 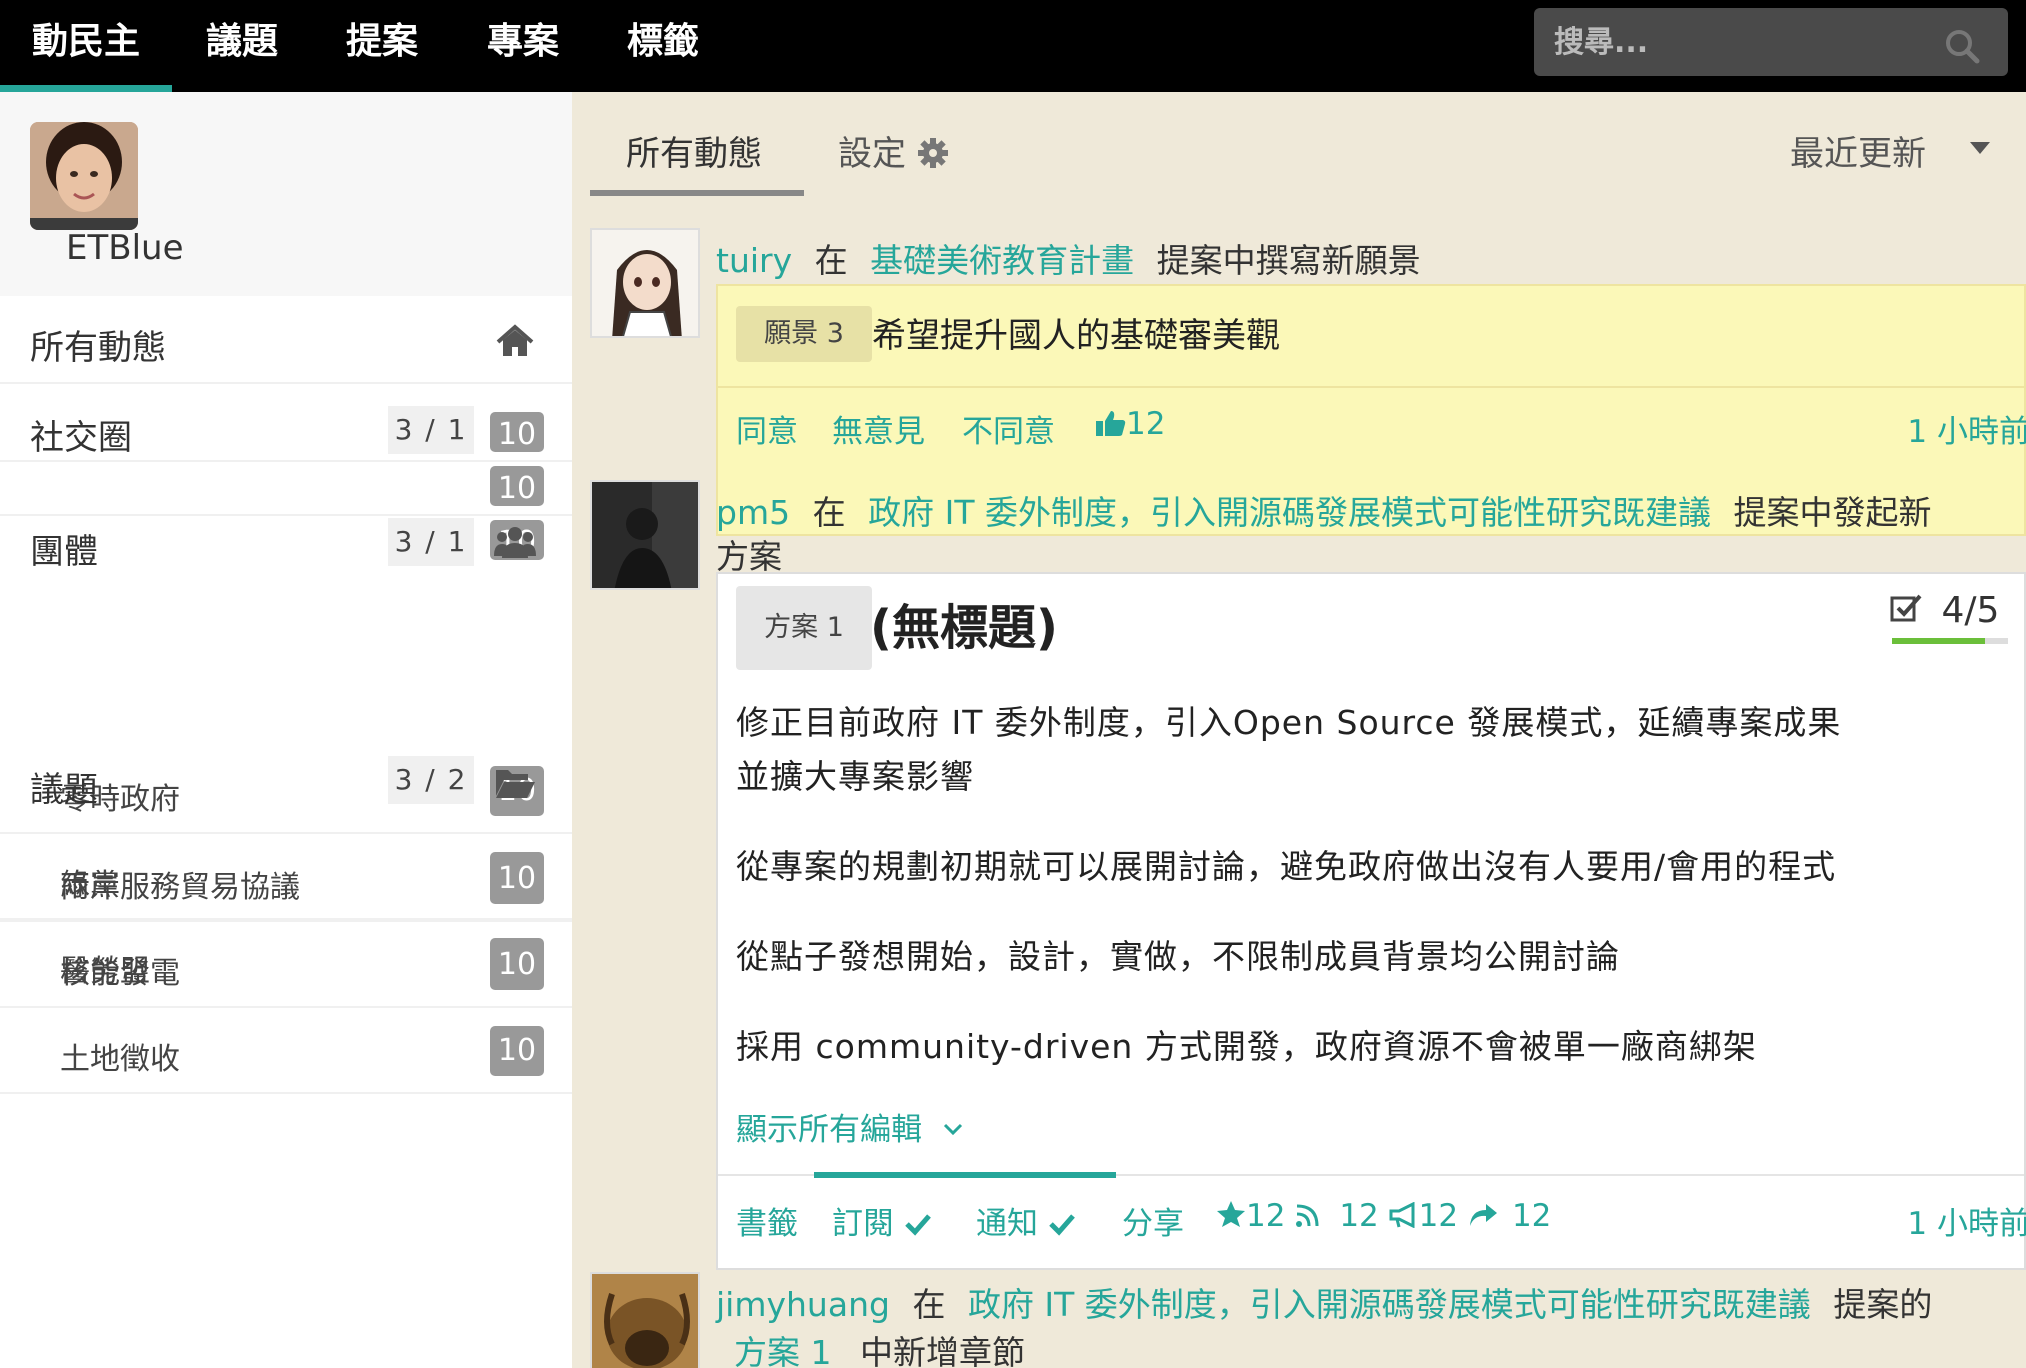 I want to click on search-icon, so click(x=1962, y=46).